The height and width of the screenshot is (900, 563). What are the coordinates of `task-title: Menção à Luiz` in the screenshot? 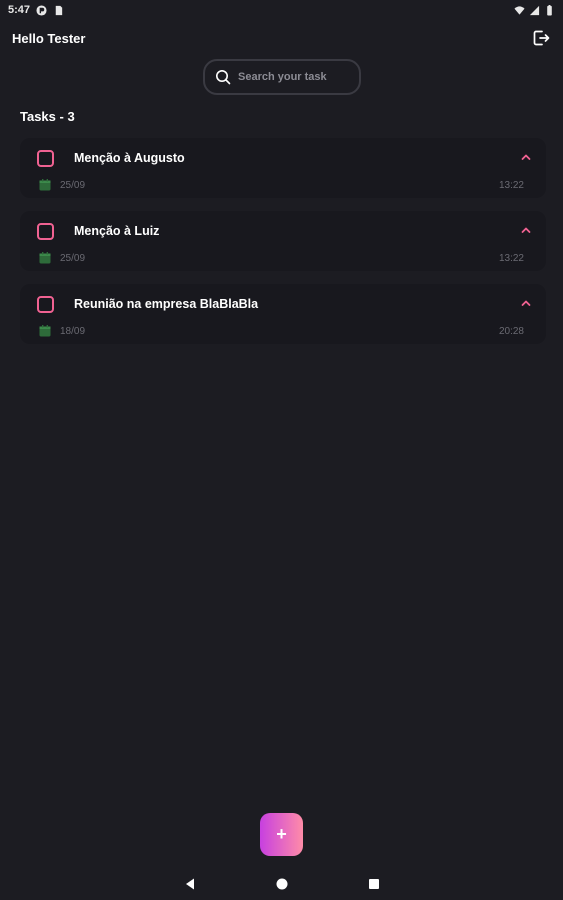 It's located at (117, 231).